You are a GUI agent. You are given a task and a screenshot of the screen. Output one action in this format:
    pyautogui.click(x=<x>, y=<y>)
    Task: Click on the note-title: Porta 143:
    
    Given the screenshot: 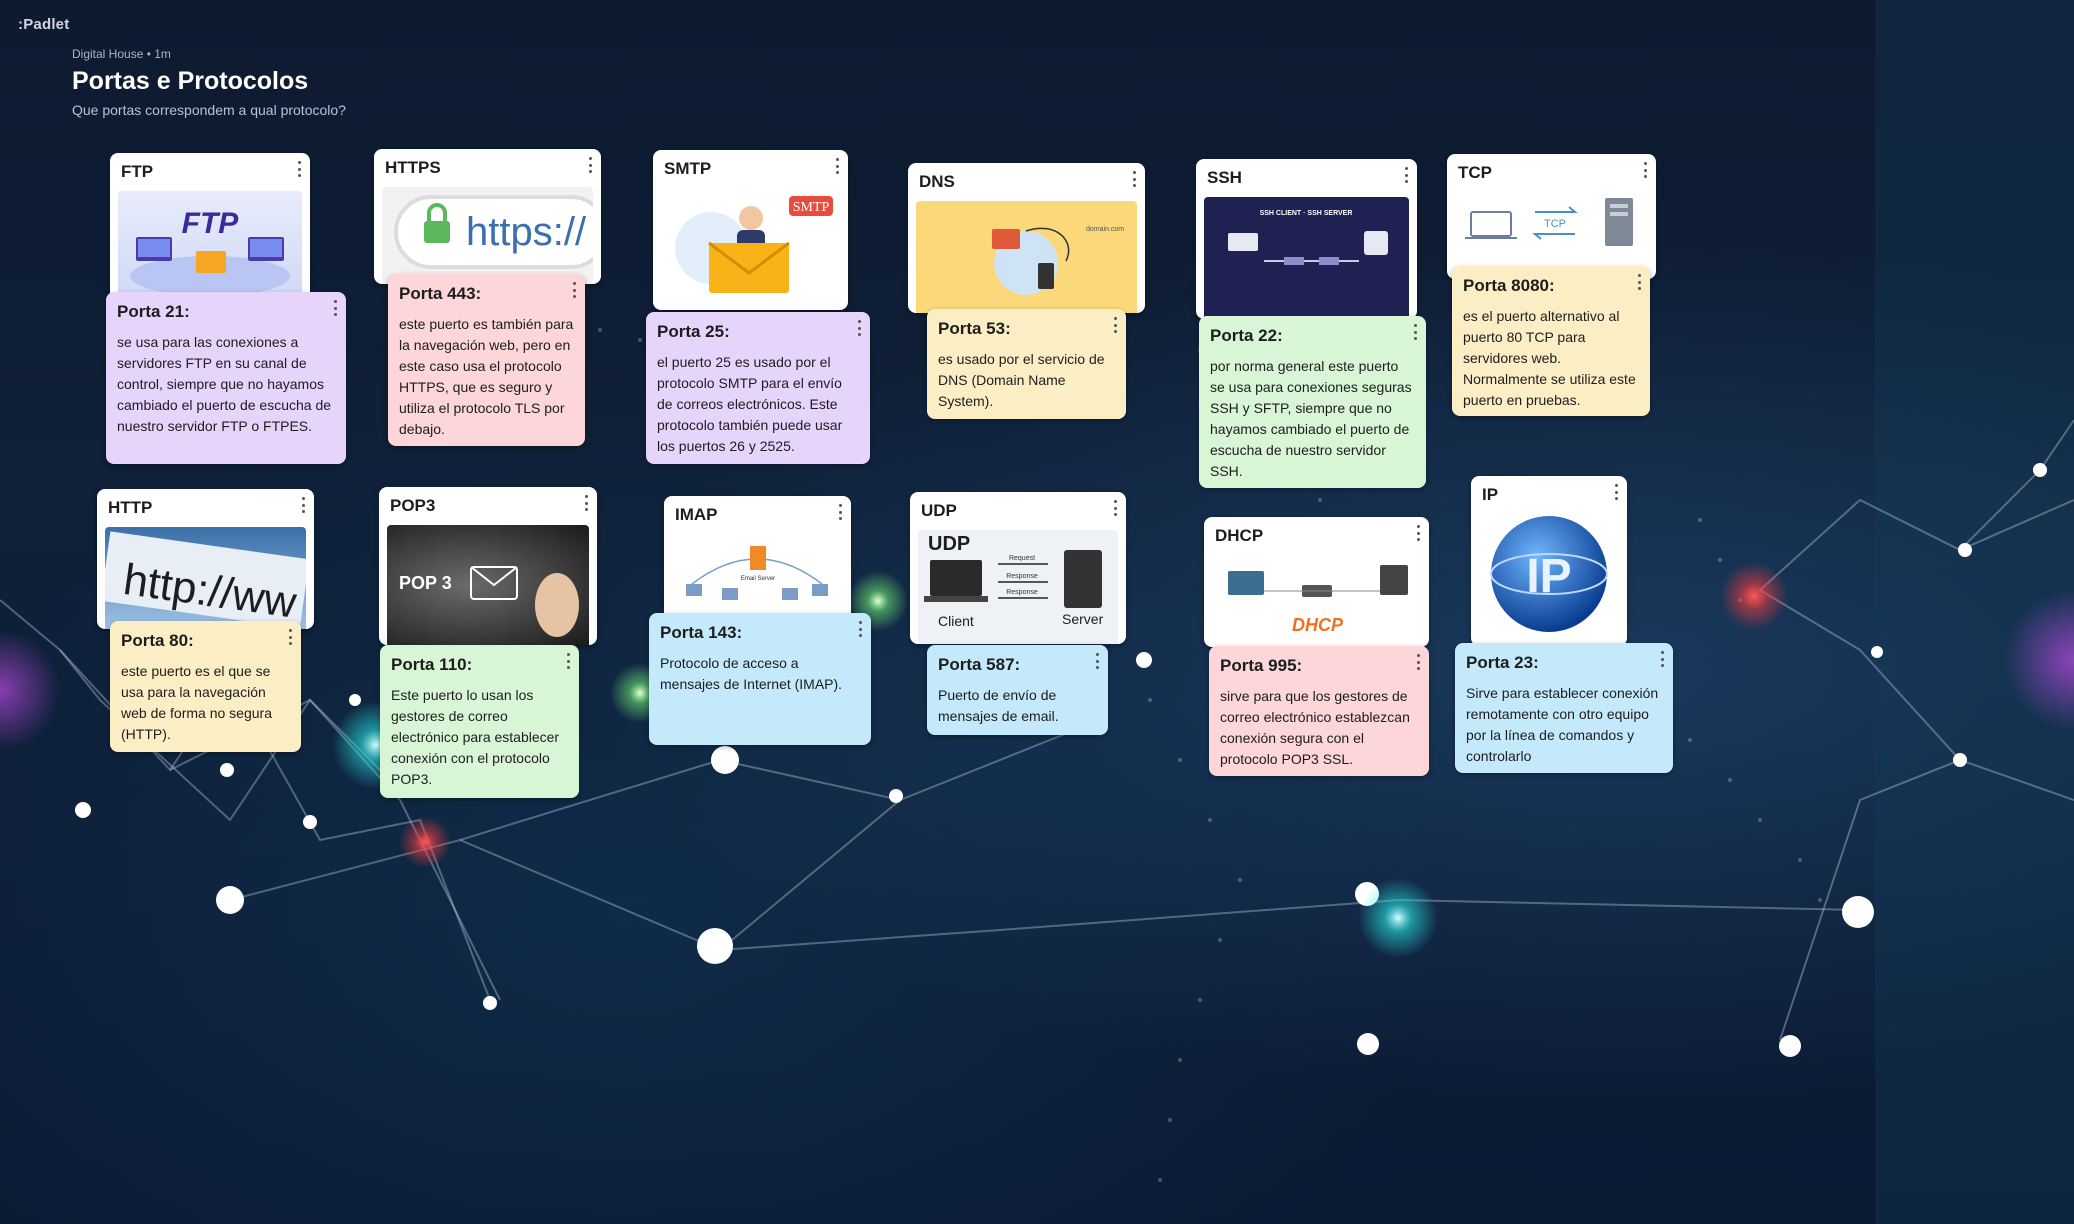 What is the action you would take?
    pyautogui.click(x=701, y=632)
    